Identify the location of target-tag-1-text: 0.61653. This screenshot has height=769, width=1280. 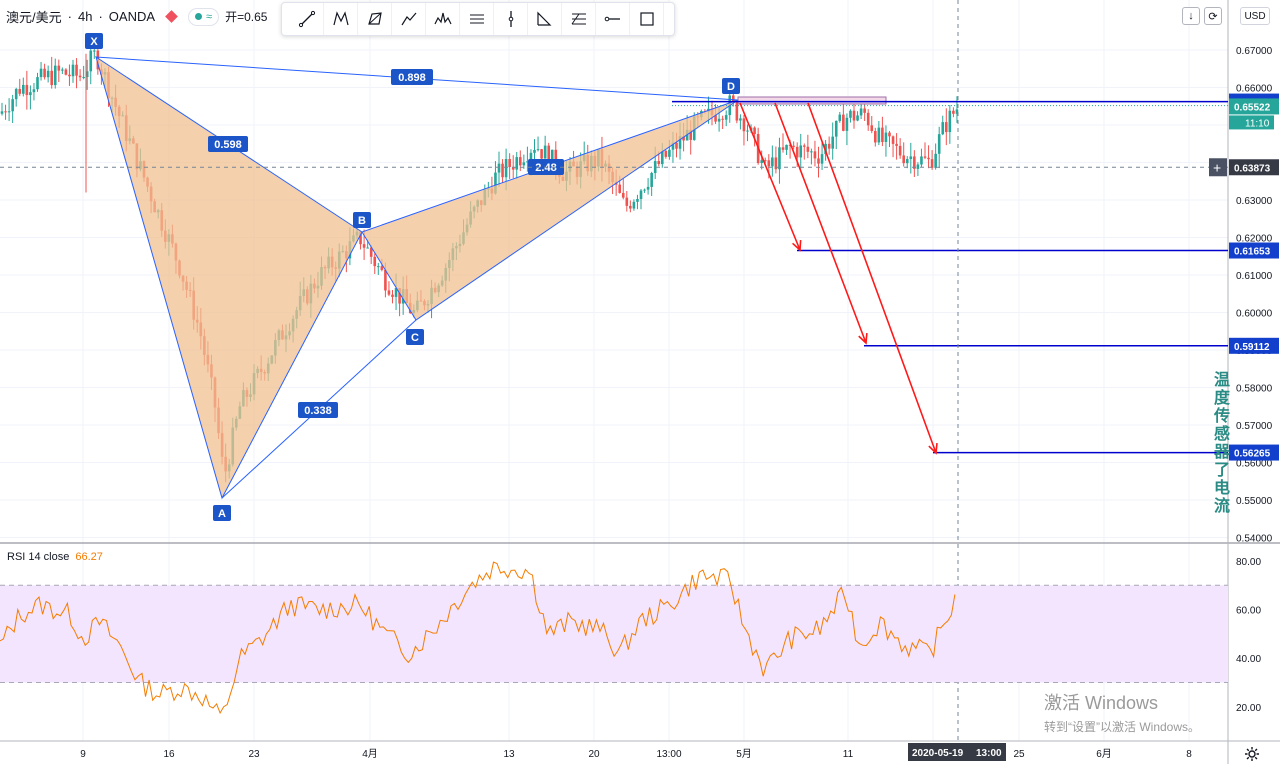
(1252, 252).